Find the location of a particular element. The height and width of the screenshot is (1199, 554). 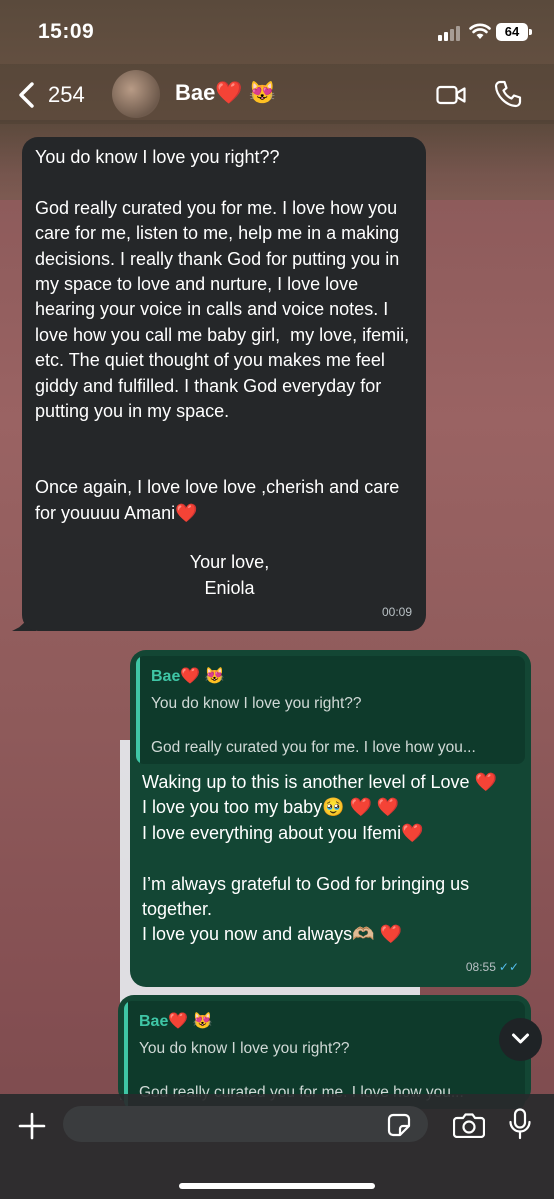

battery-tip is located at coordinates (530, 32).